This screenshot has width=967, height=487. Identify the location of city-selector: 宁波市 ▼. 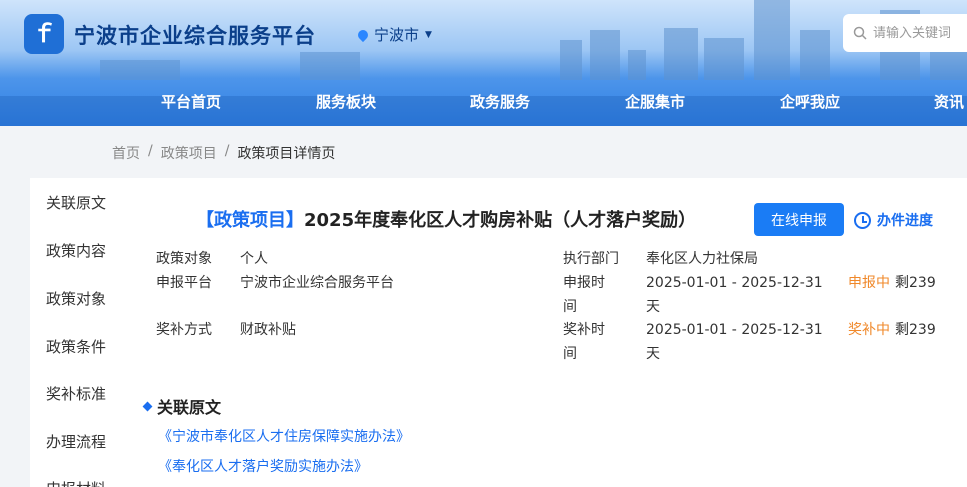
(393, 34).